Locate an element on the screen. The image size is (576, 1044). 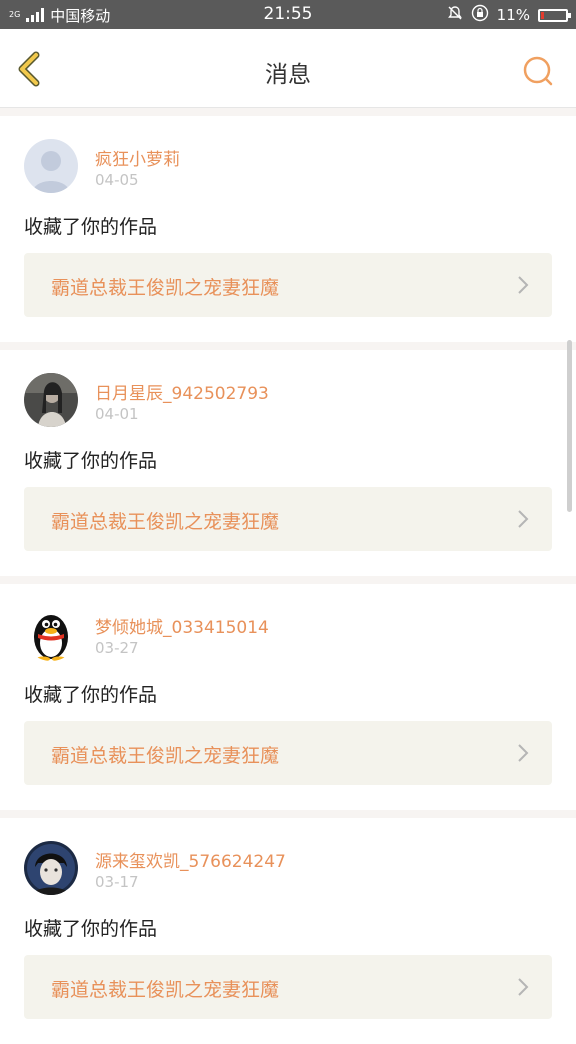
username: 日月星辰_942502793 is located at coordinates (182, 391).